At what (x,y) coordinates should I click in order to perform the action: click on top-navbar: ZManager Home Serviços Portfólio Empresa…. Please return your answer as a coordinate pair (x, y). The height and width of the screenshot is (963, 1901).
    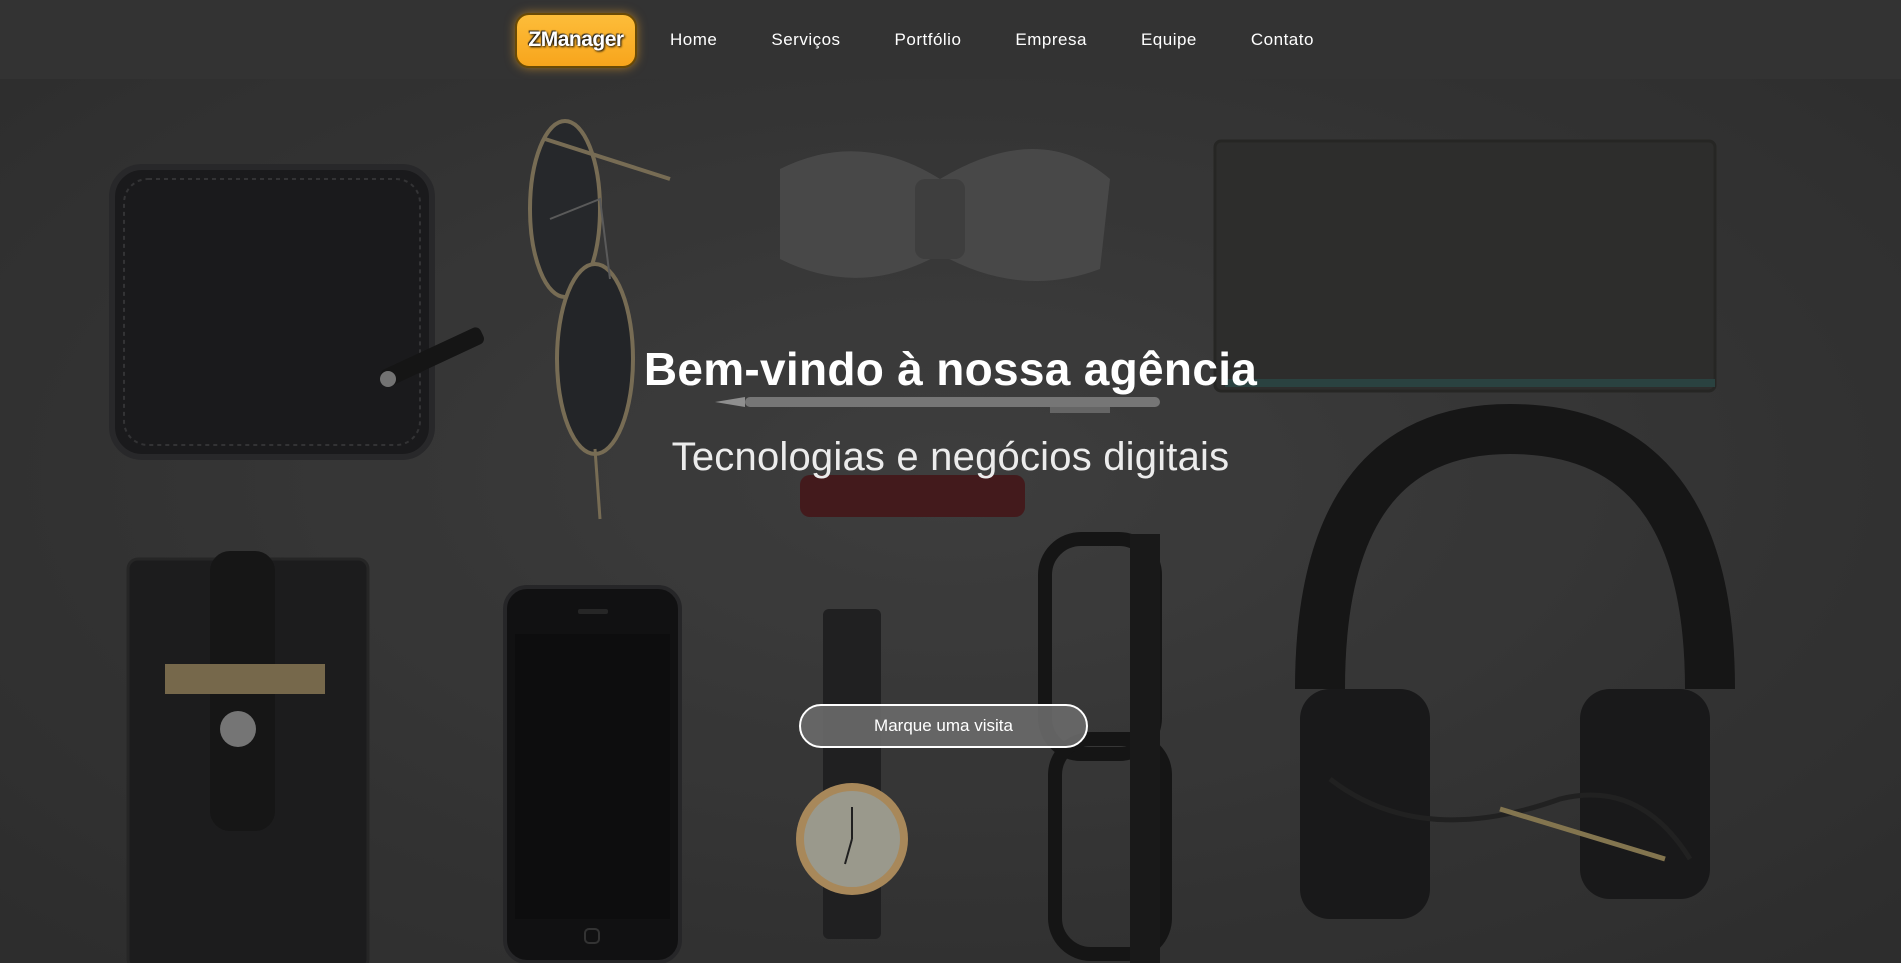
    Looking at the image, I should click on (950, 39).